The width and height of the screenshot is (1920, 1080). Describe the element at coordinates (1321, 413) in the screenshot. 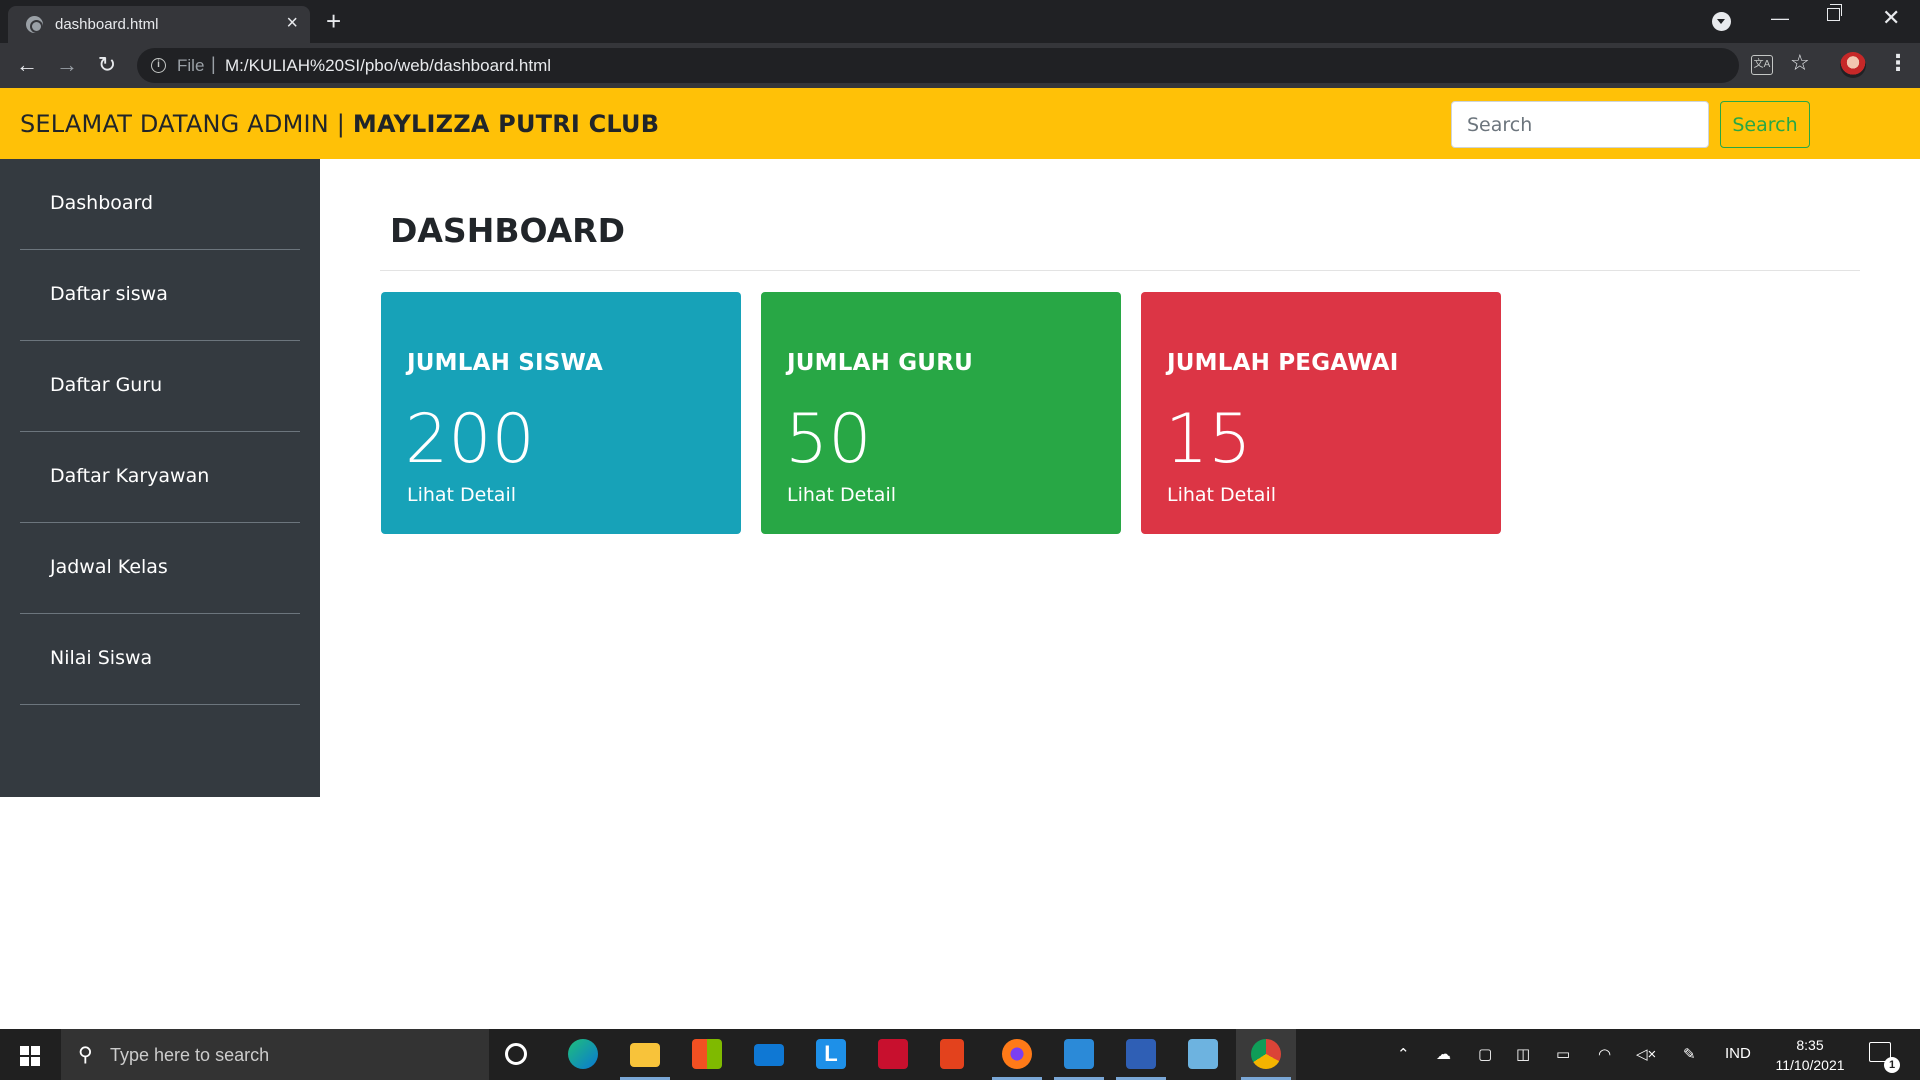

I see `card-jumlah-pegawai: JUMLAH PEGAWAI 15 Lihat Detail` at that location.